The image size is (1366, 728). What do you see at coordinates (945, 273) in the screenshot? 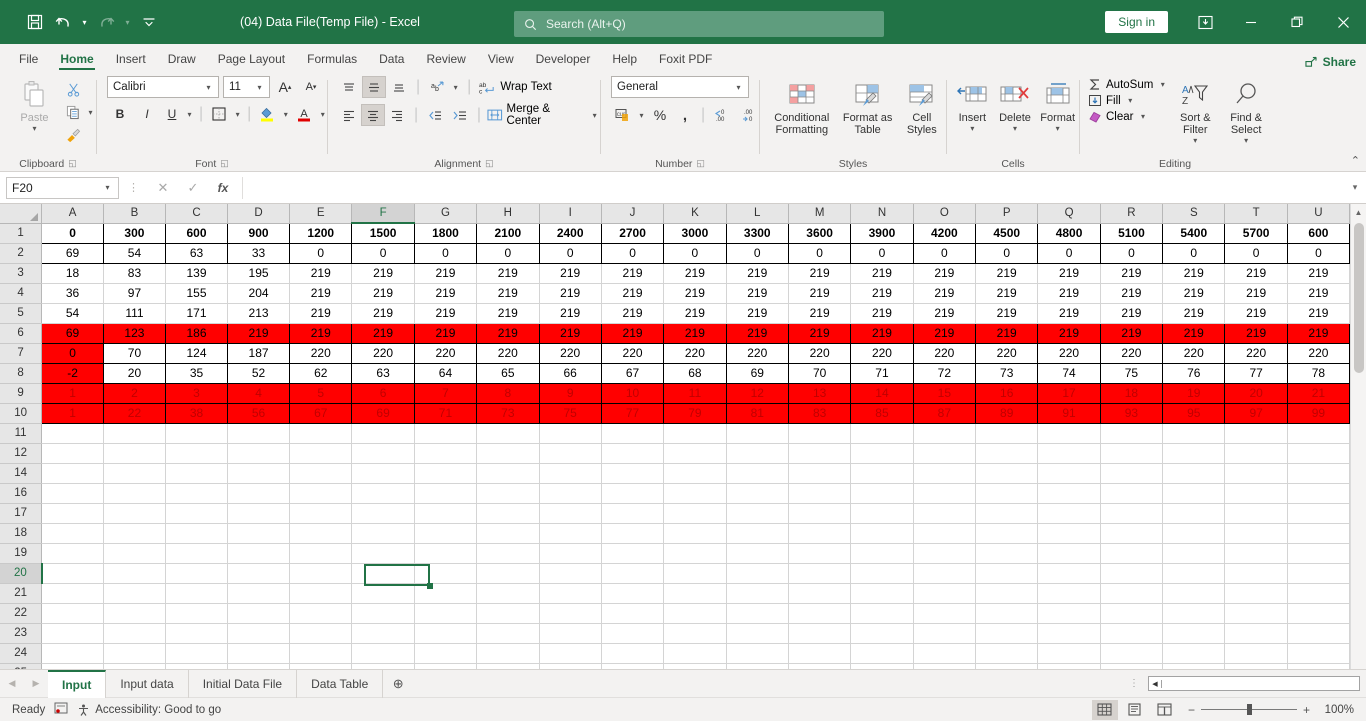
I see `cell-O3: 219` at bounding box center [945, 273].